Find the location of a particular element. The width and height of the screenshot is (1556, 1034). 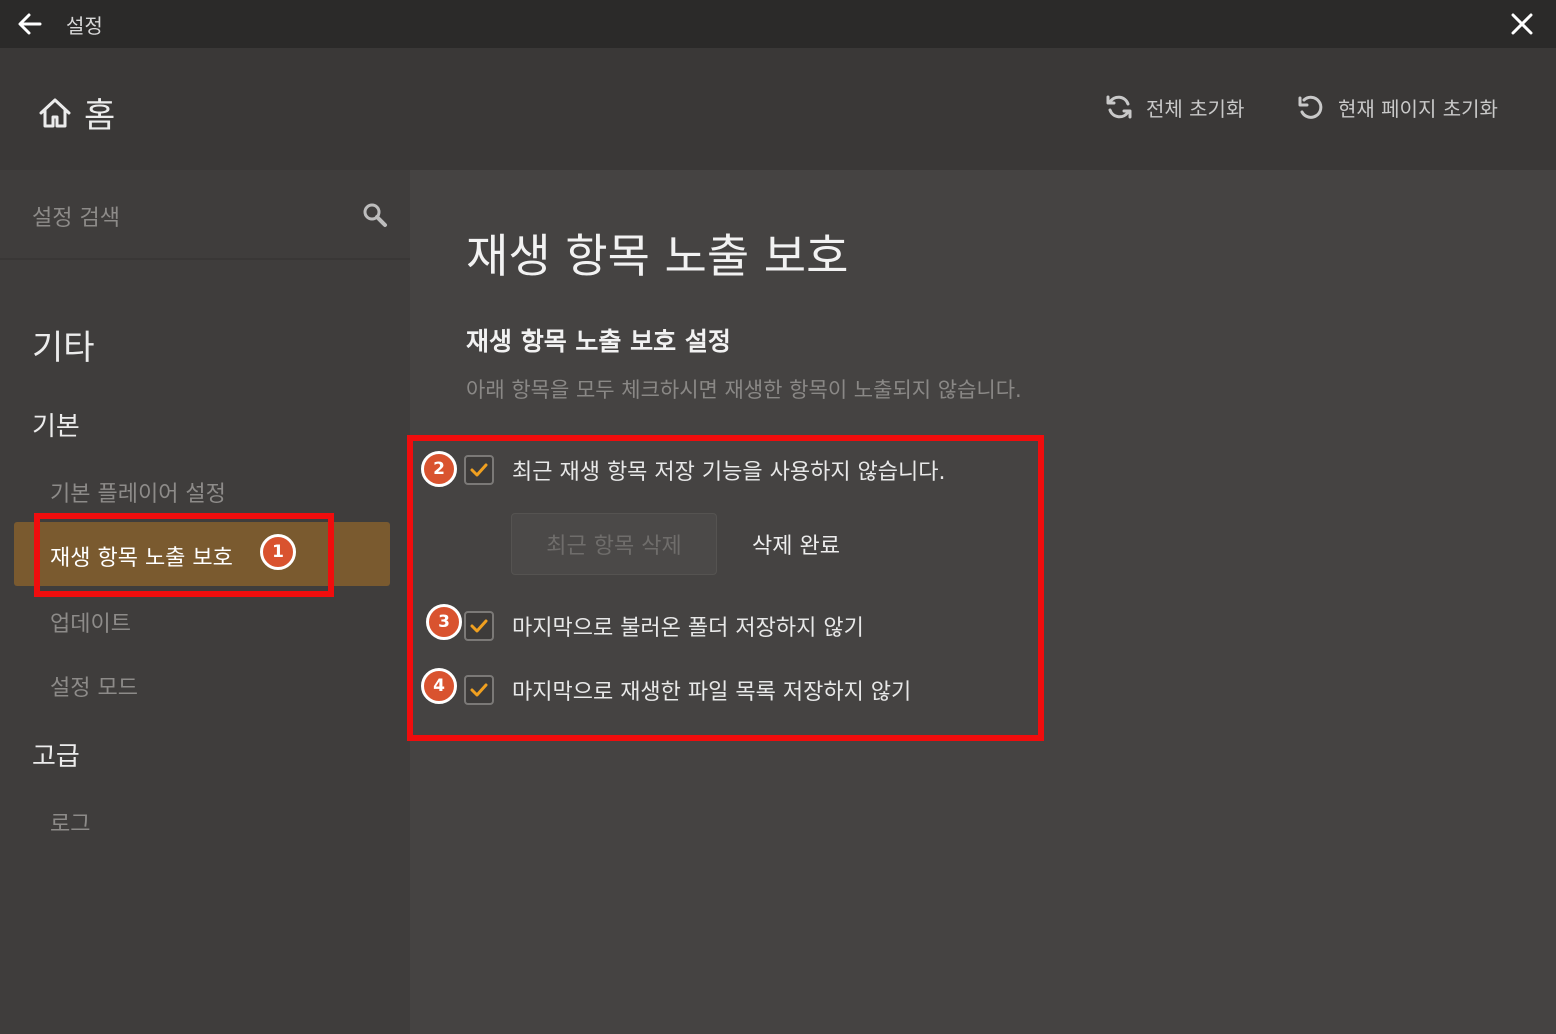

option-last-playlist: 마지막으로 재생한 파일 목록 저장하지 않기 is located at coordinates (687, 690).